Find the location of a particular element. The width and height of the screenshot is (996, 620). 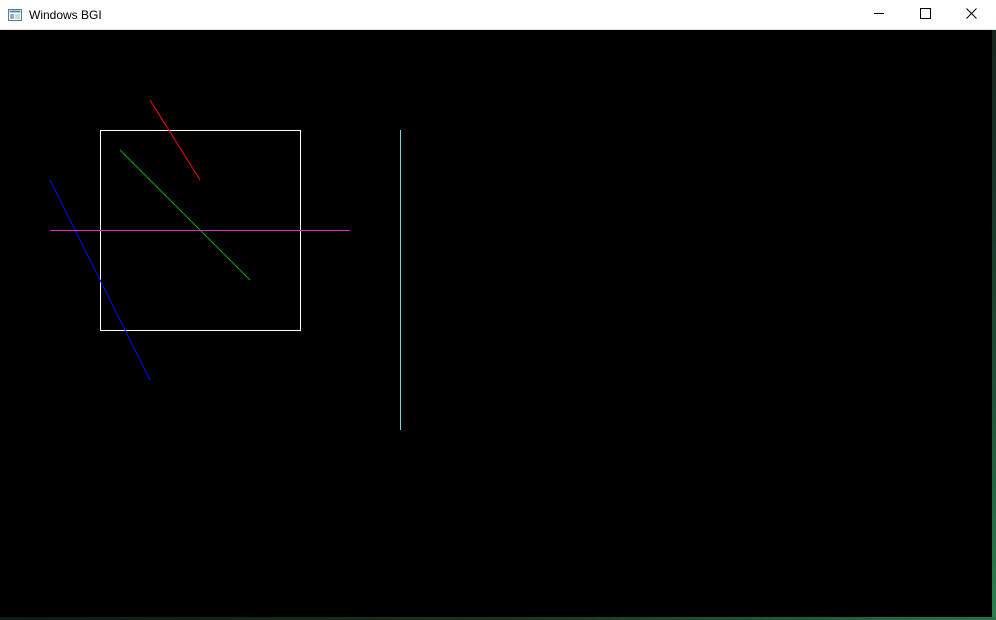

title-bar: Windows BGI is located at coordinates (498, 15).